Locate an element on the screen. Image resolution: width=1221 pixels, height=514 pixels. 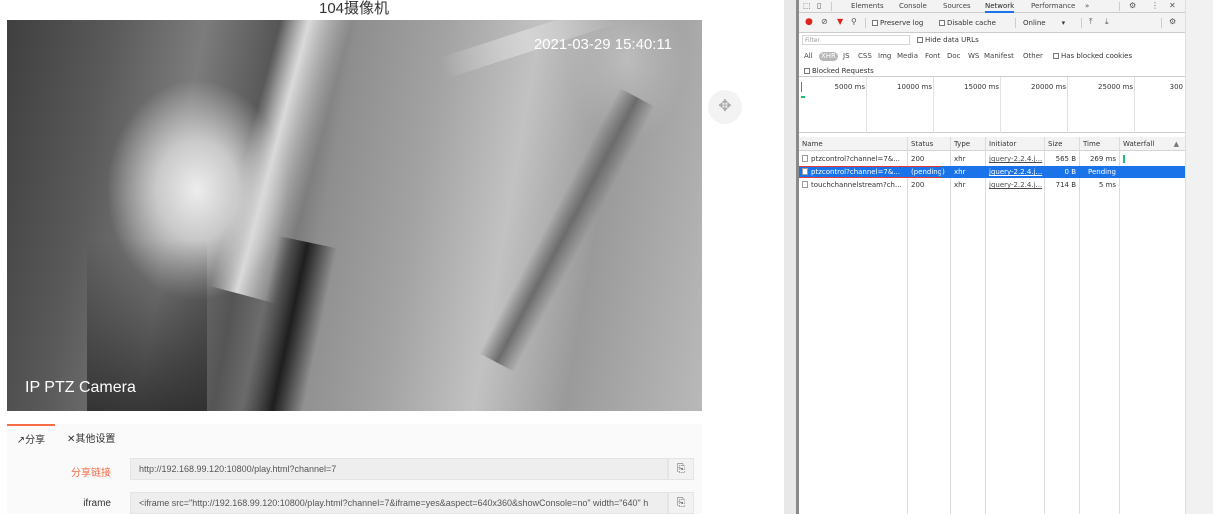
close-icon: ✕ is located at coordinates (1172, 6).